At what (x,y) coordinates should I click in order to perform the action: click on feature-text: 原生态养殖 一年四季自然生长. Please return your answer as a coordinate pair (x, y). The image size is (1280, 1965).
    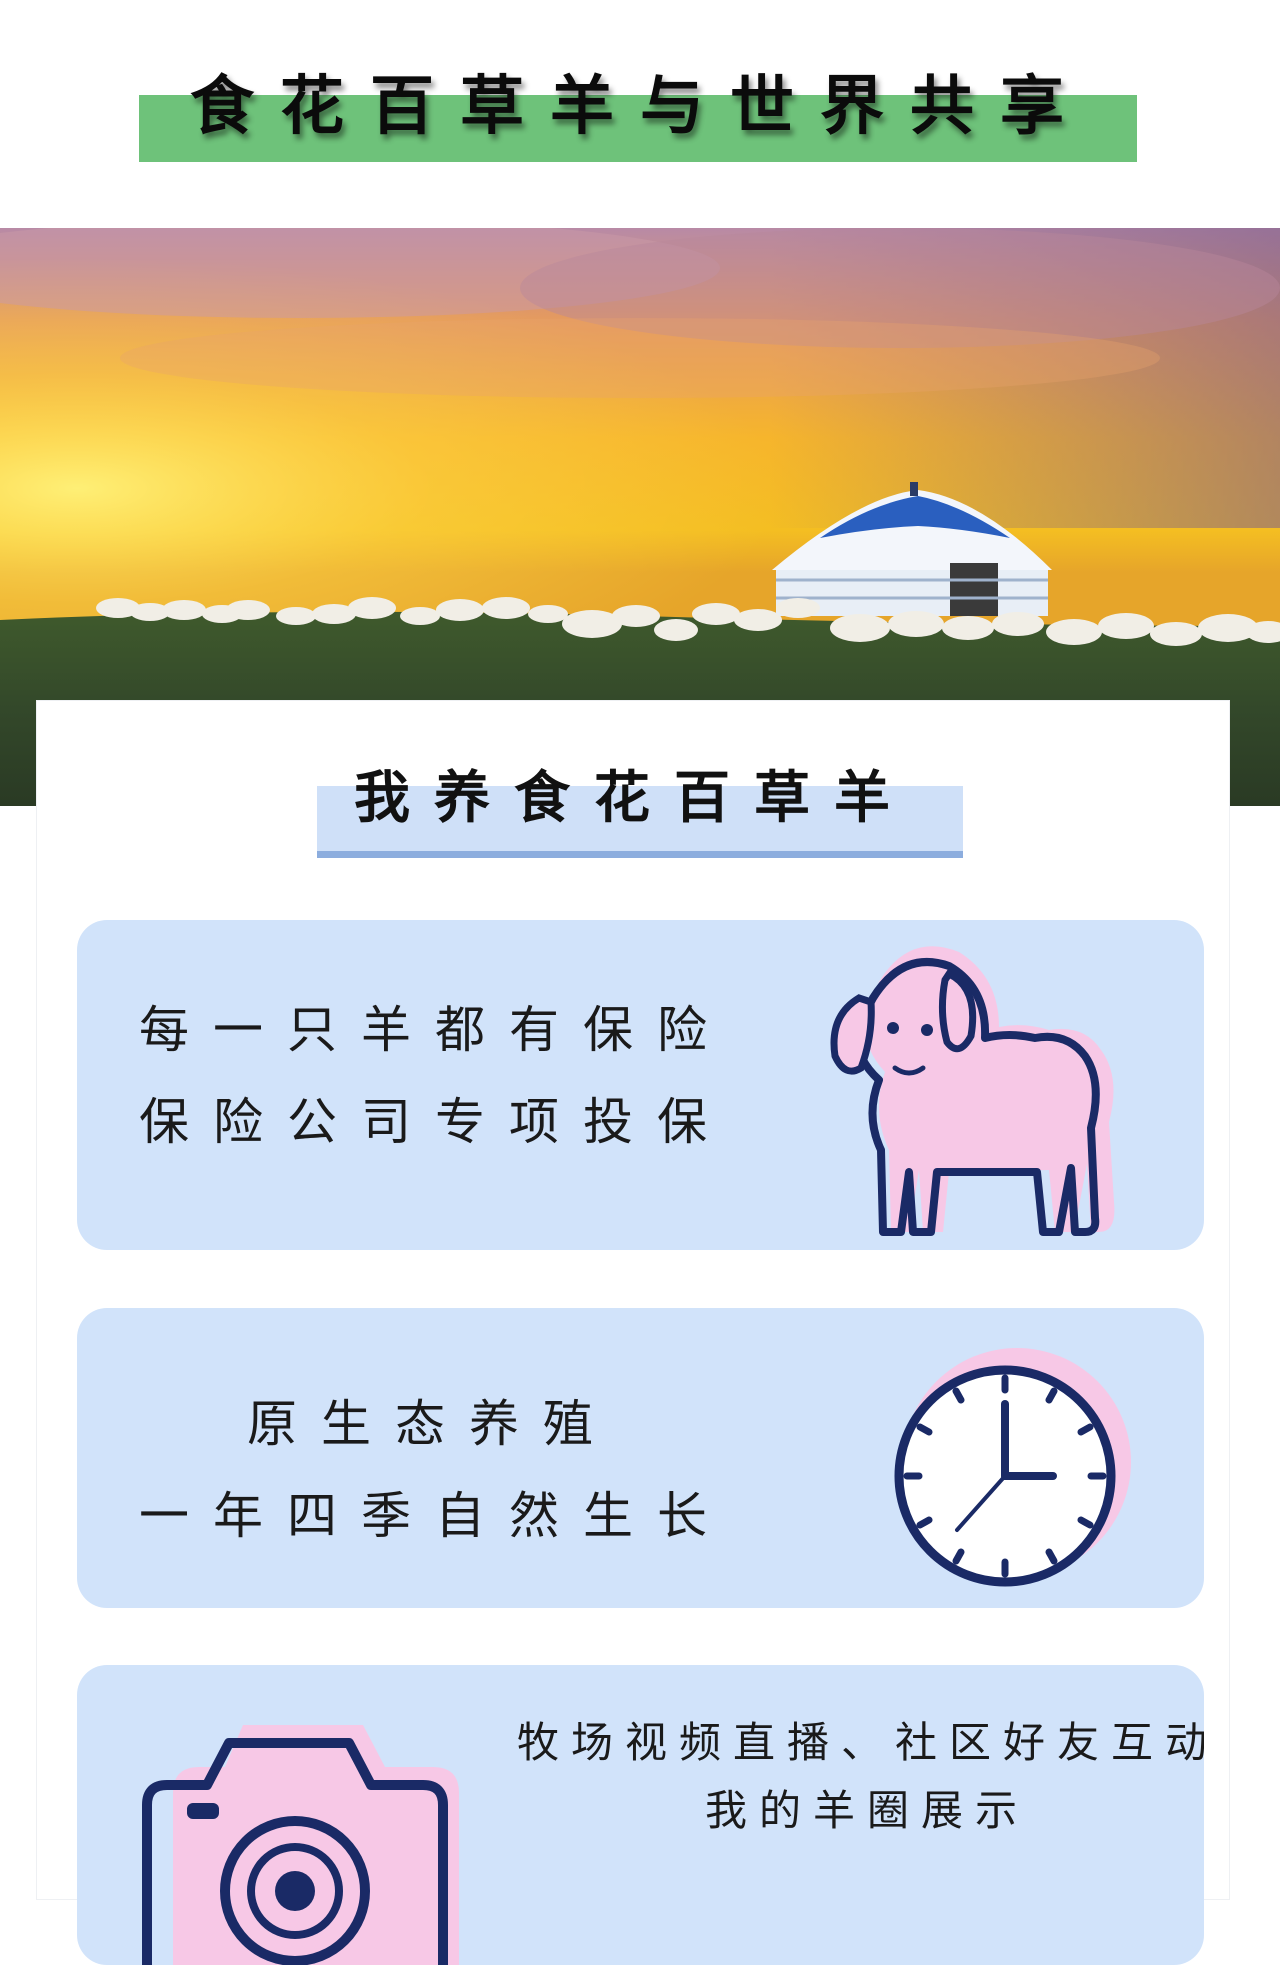
    Looking at the image, I should click on (449, 1470).